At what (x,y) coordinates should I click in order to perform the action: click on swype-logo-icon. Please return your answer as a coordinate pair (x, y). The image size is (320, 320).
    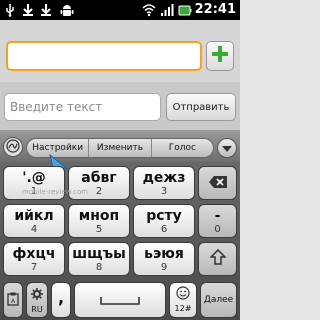
    Looking at the image, I should click on (13, 147).